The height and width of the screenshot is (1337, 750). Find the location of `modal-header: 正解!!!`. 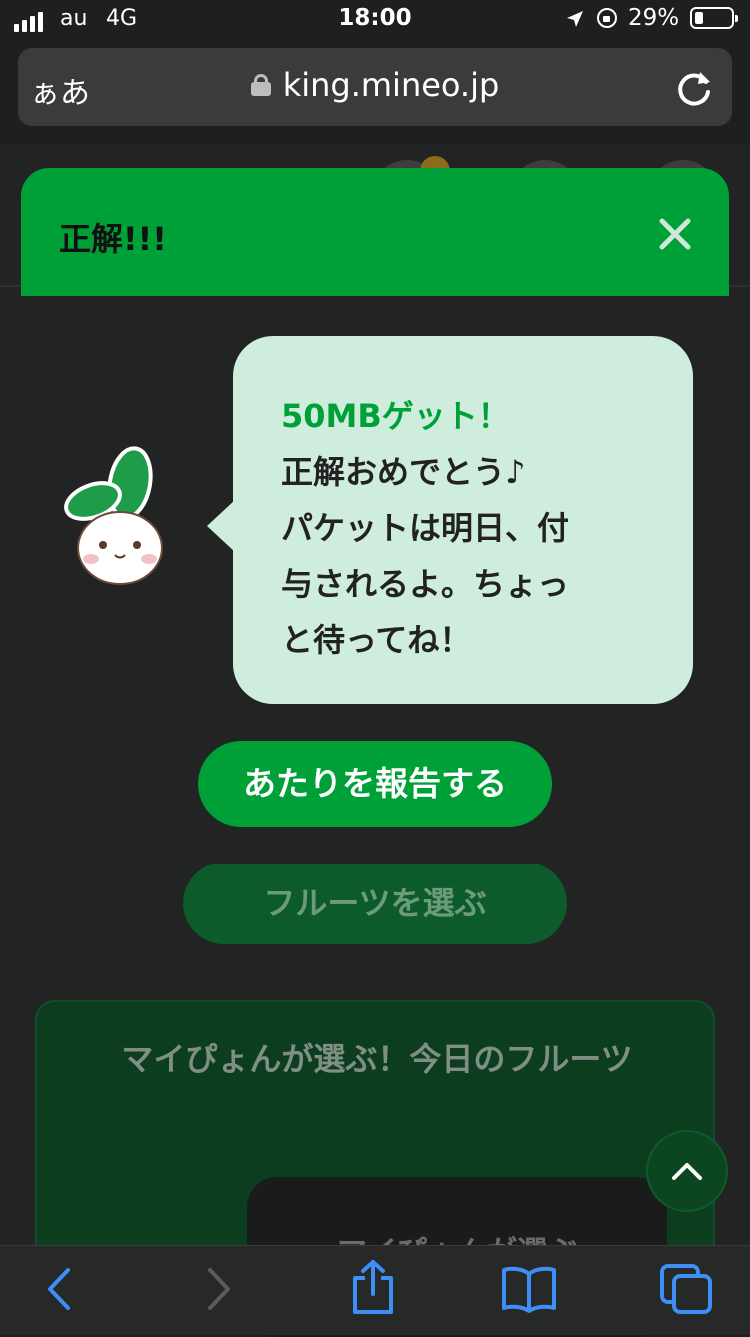

modal-header: 正解!!! is located at coordinates (375, 232).